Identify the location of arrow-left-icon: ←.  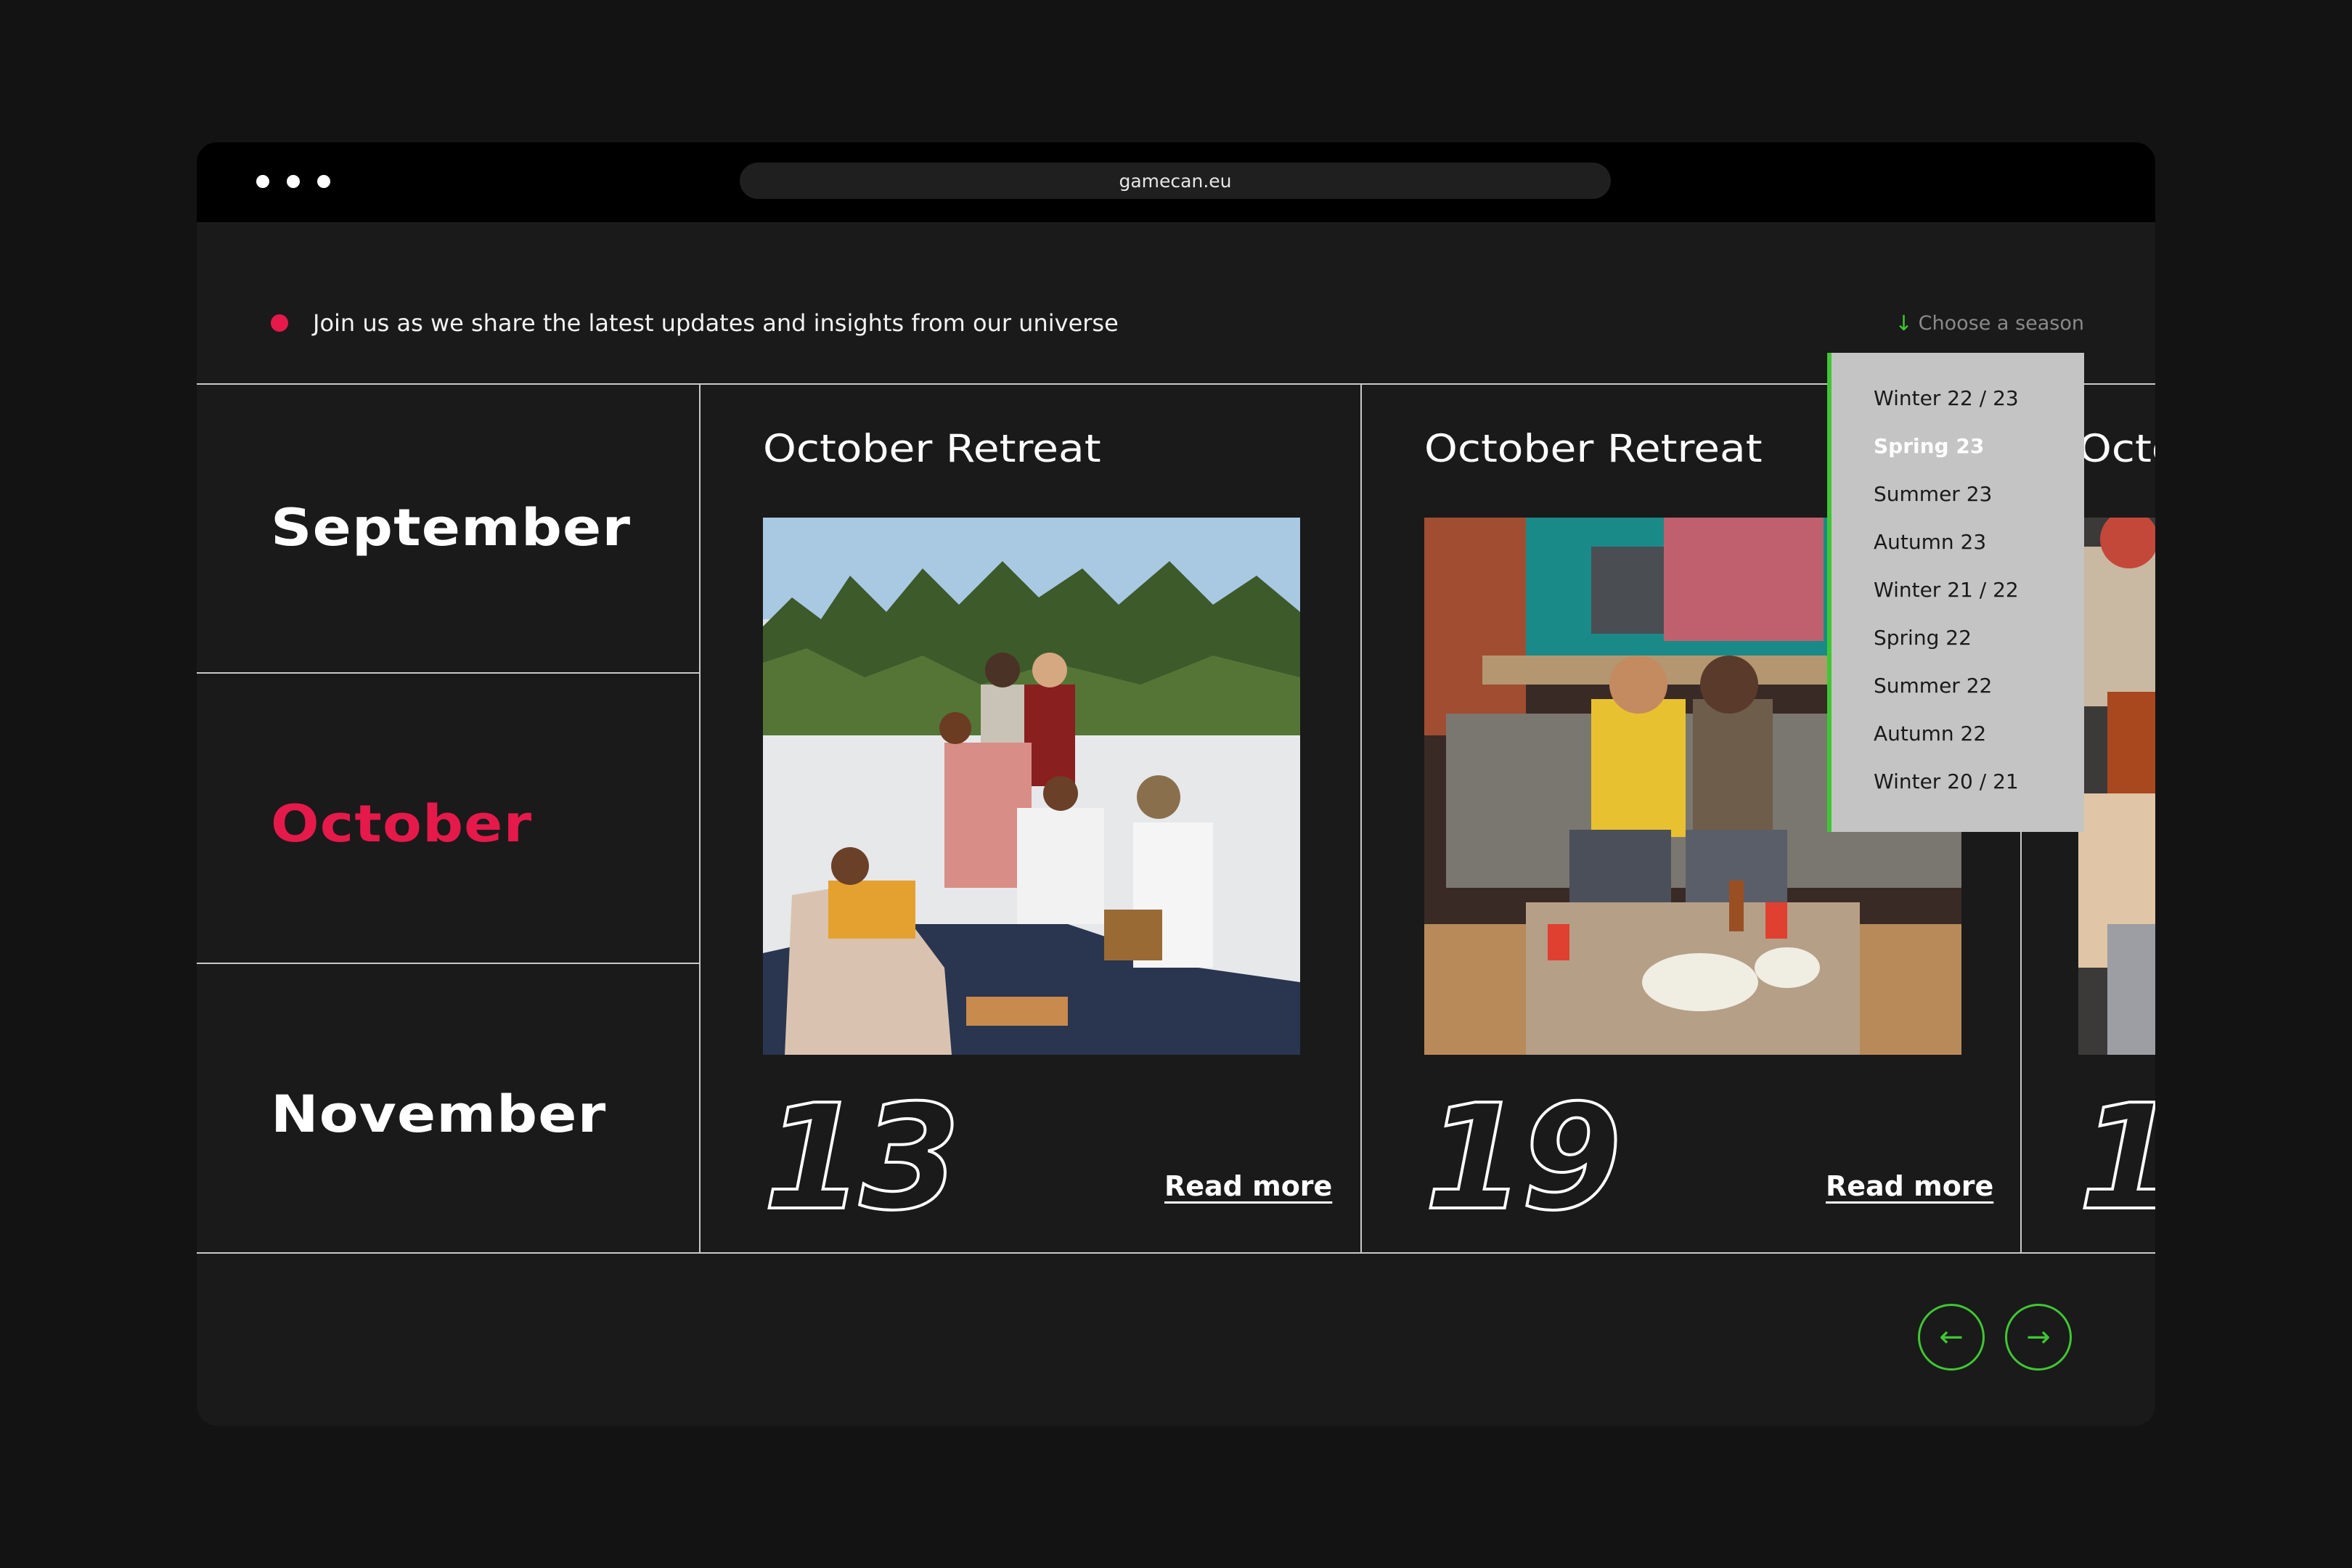
(1952, 1337).